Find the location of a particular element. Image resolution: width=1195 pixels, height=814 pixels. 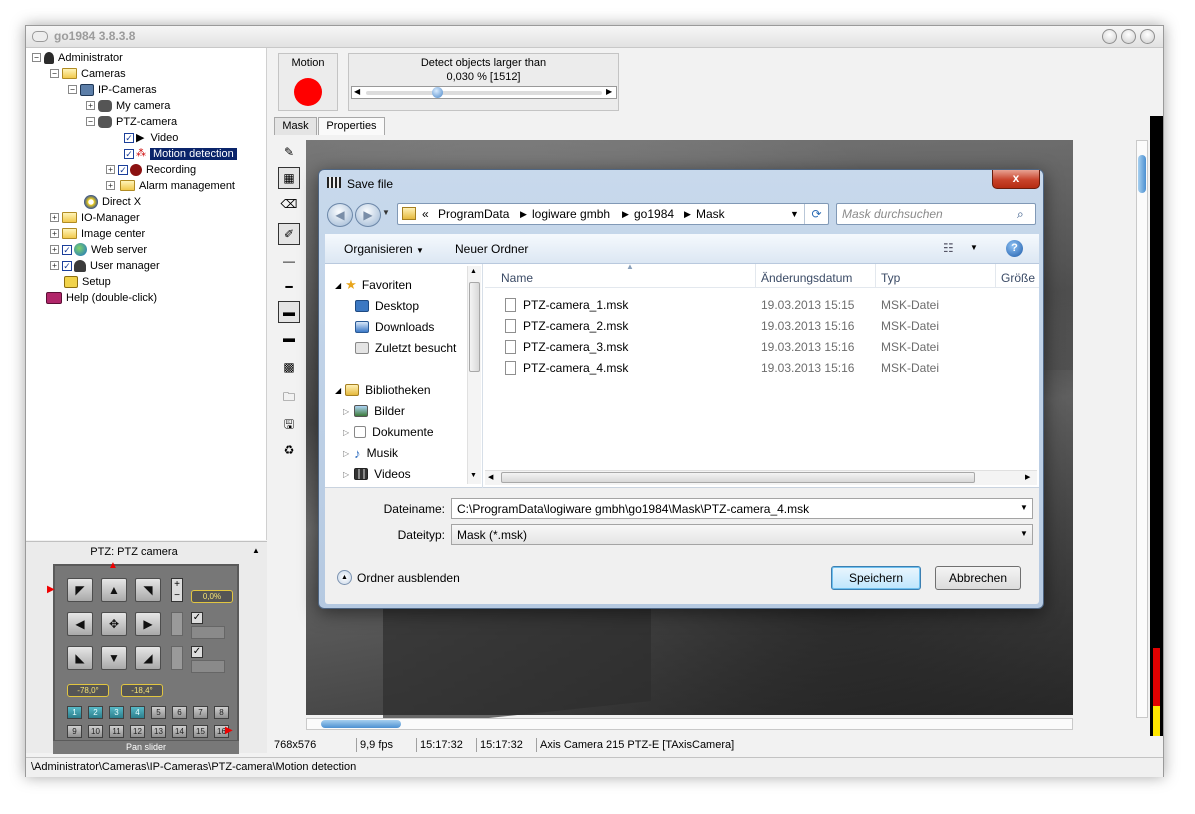

view-dropdown-icon: ▼ is located at coordinates (974, 247).